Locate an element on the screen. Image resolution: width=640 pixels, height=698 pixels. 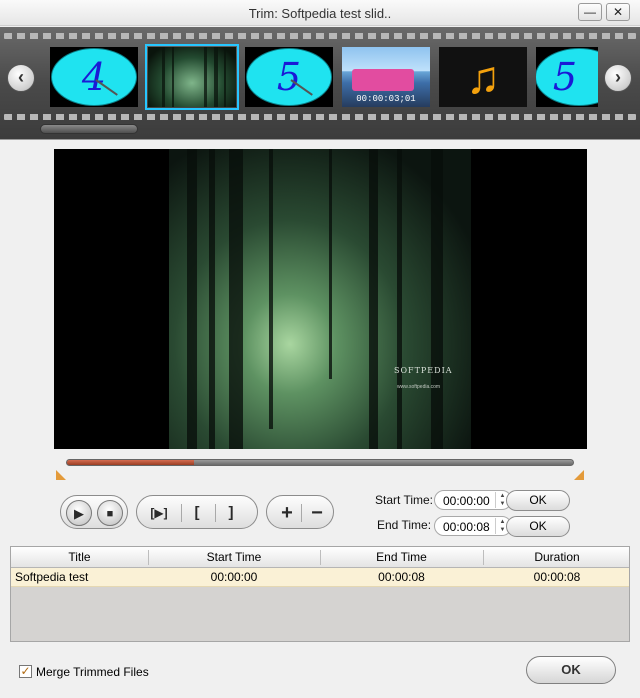
merge-checkbox: ✓ is located at coordinates (25, 671).